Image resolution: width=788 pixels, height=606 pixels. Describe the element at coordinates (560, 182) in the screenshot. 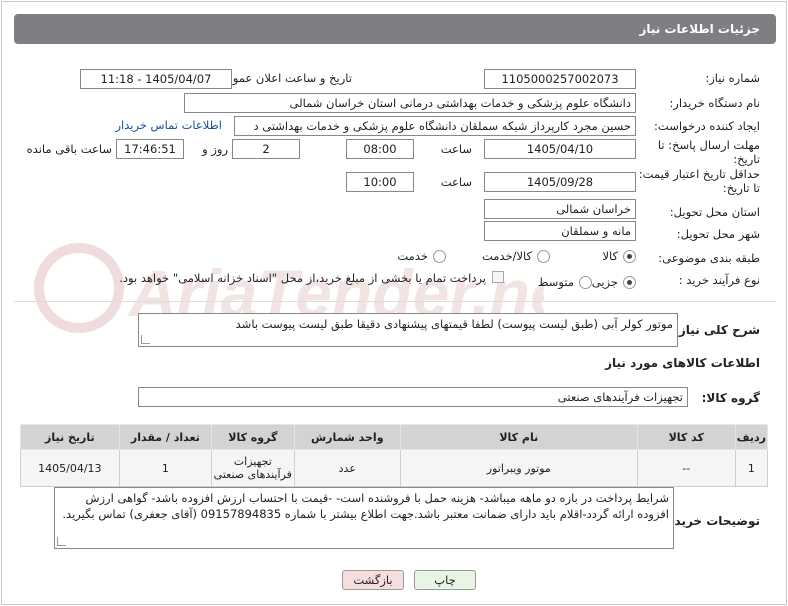

I see `validity-date-field: 1405/09/28` at that location.